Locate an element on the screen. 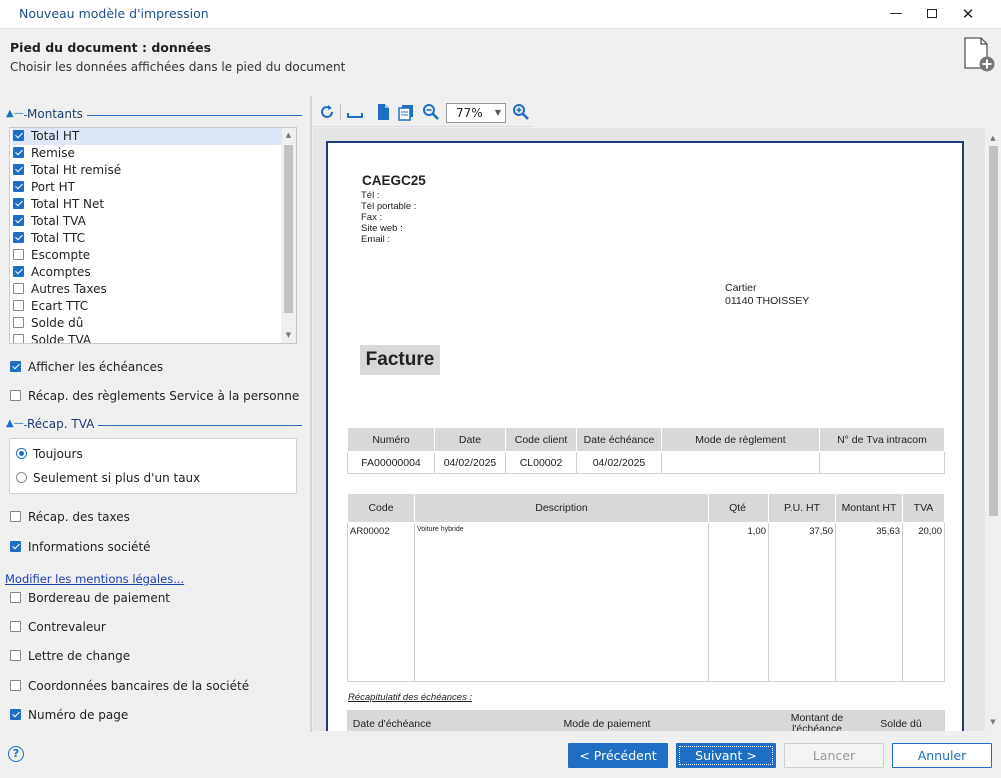  recap-tva-options: Toujours Seulement si plus d'un taux is located at coordinates (153, 466).